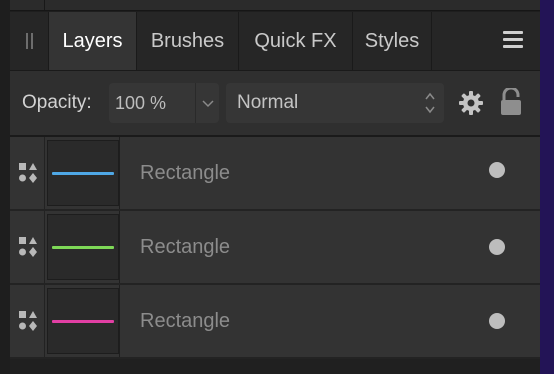  I want to click on tab-brushes: Brushes, so click(187, 41).